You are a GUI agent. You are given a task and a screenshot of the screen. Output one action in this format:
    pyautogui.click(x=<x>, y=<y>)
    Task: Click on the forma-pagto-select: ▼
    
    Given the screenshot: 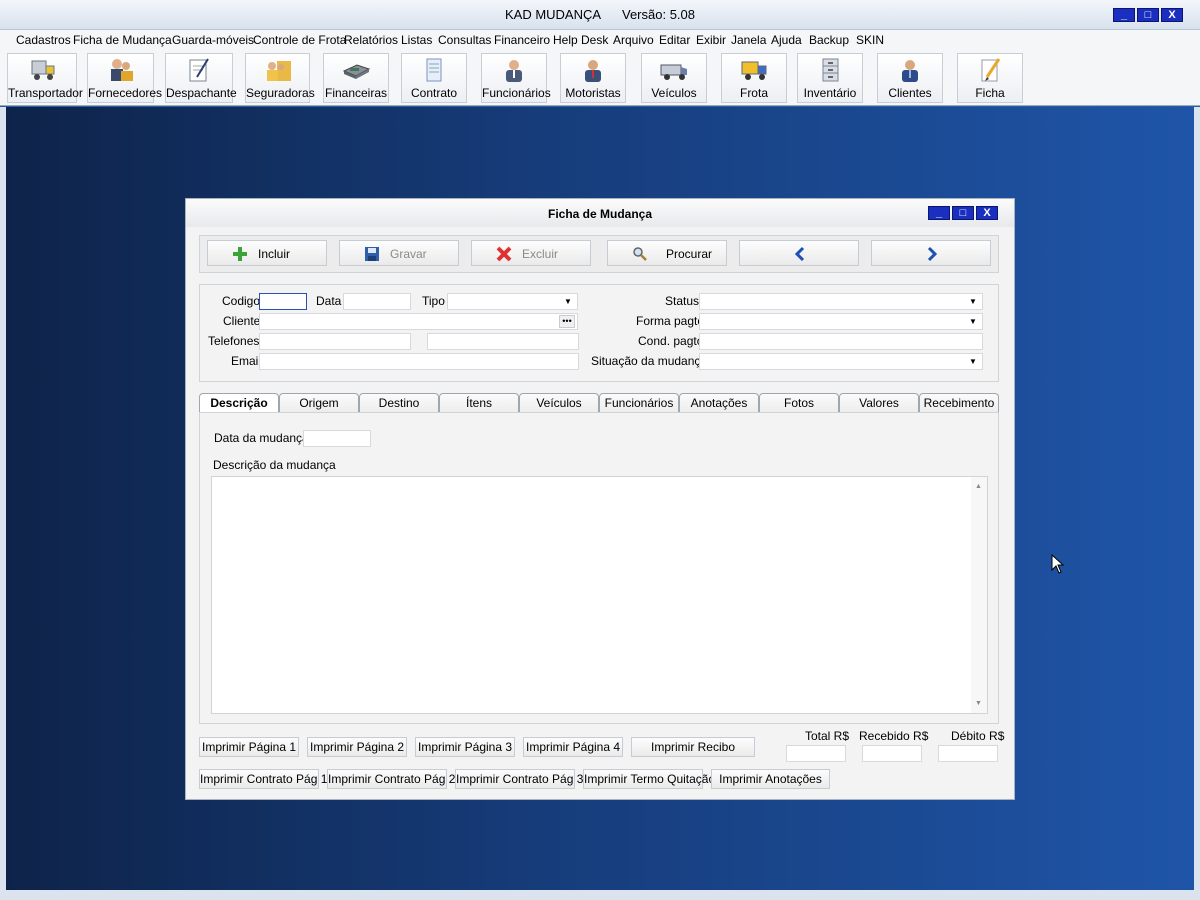 What is the action you would take?
    pyautogui.click(x=841, y=321)
    